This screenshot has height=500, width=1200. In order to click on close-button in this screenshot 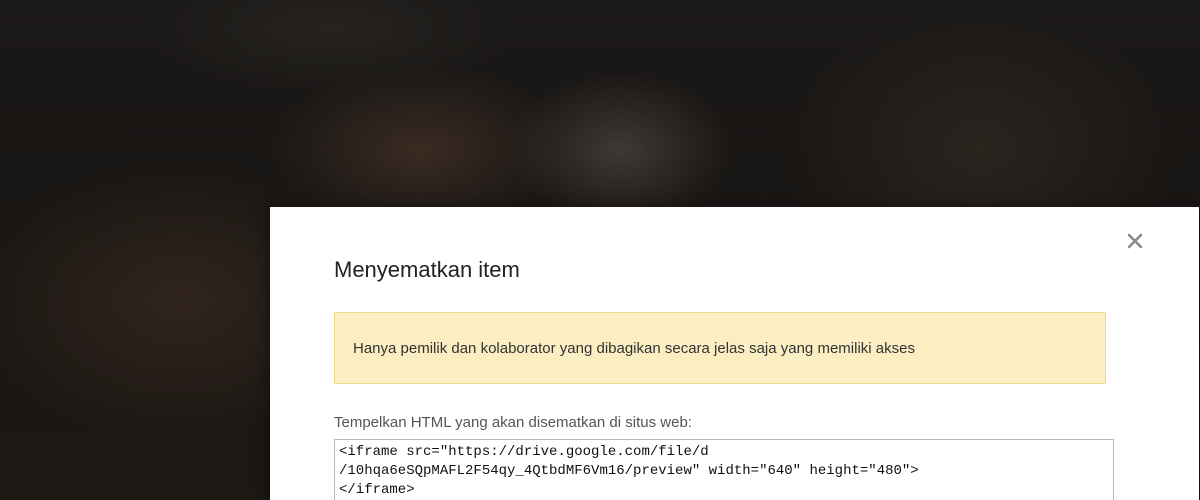, I will do `click(1135, 241)`.